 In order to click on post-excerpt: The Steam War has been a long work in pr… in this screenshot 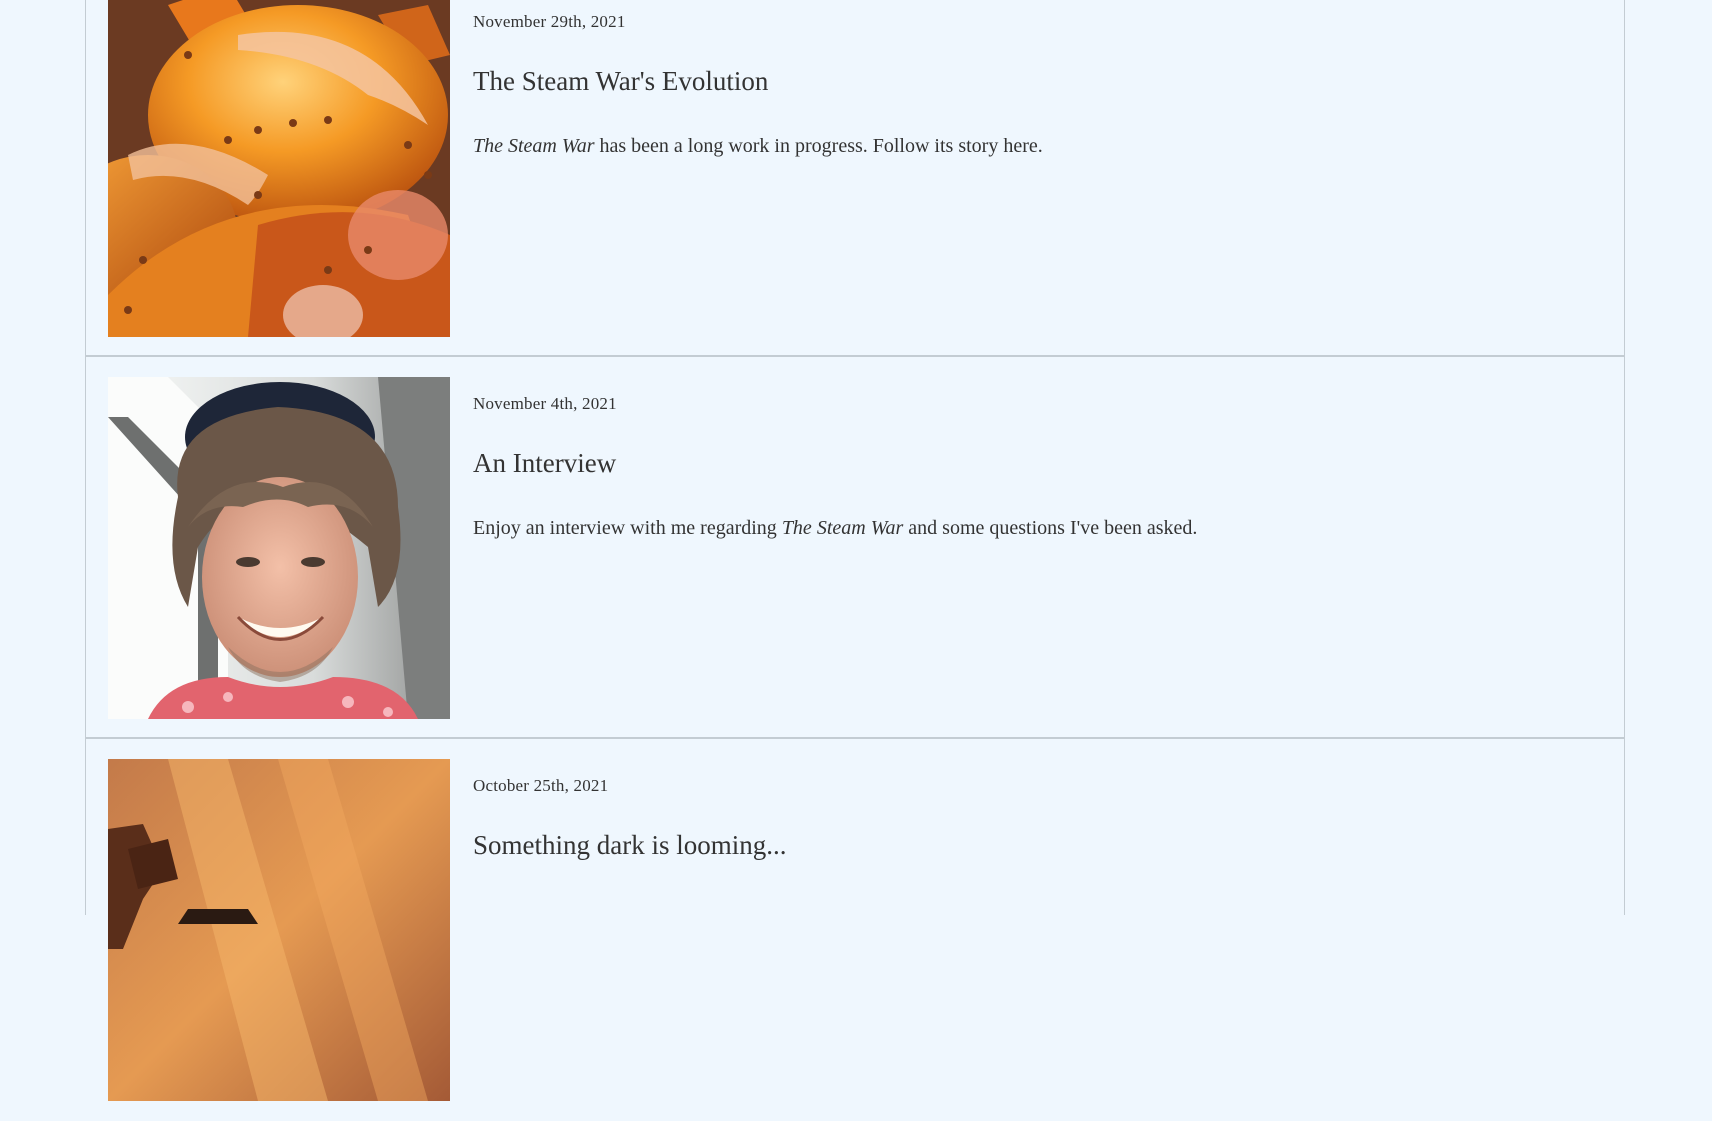, I will do `click(1028, 146)`.